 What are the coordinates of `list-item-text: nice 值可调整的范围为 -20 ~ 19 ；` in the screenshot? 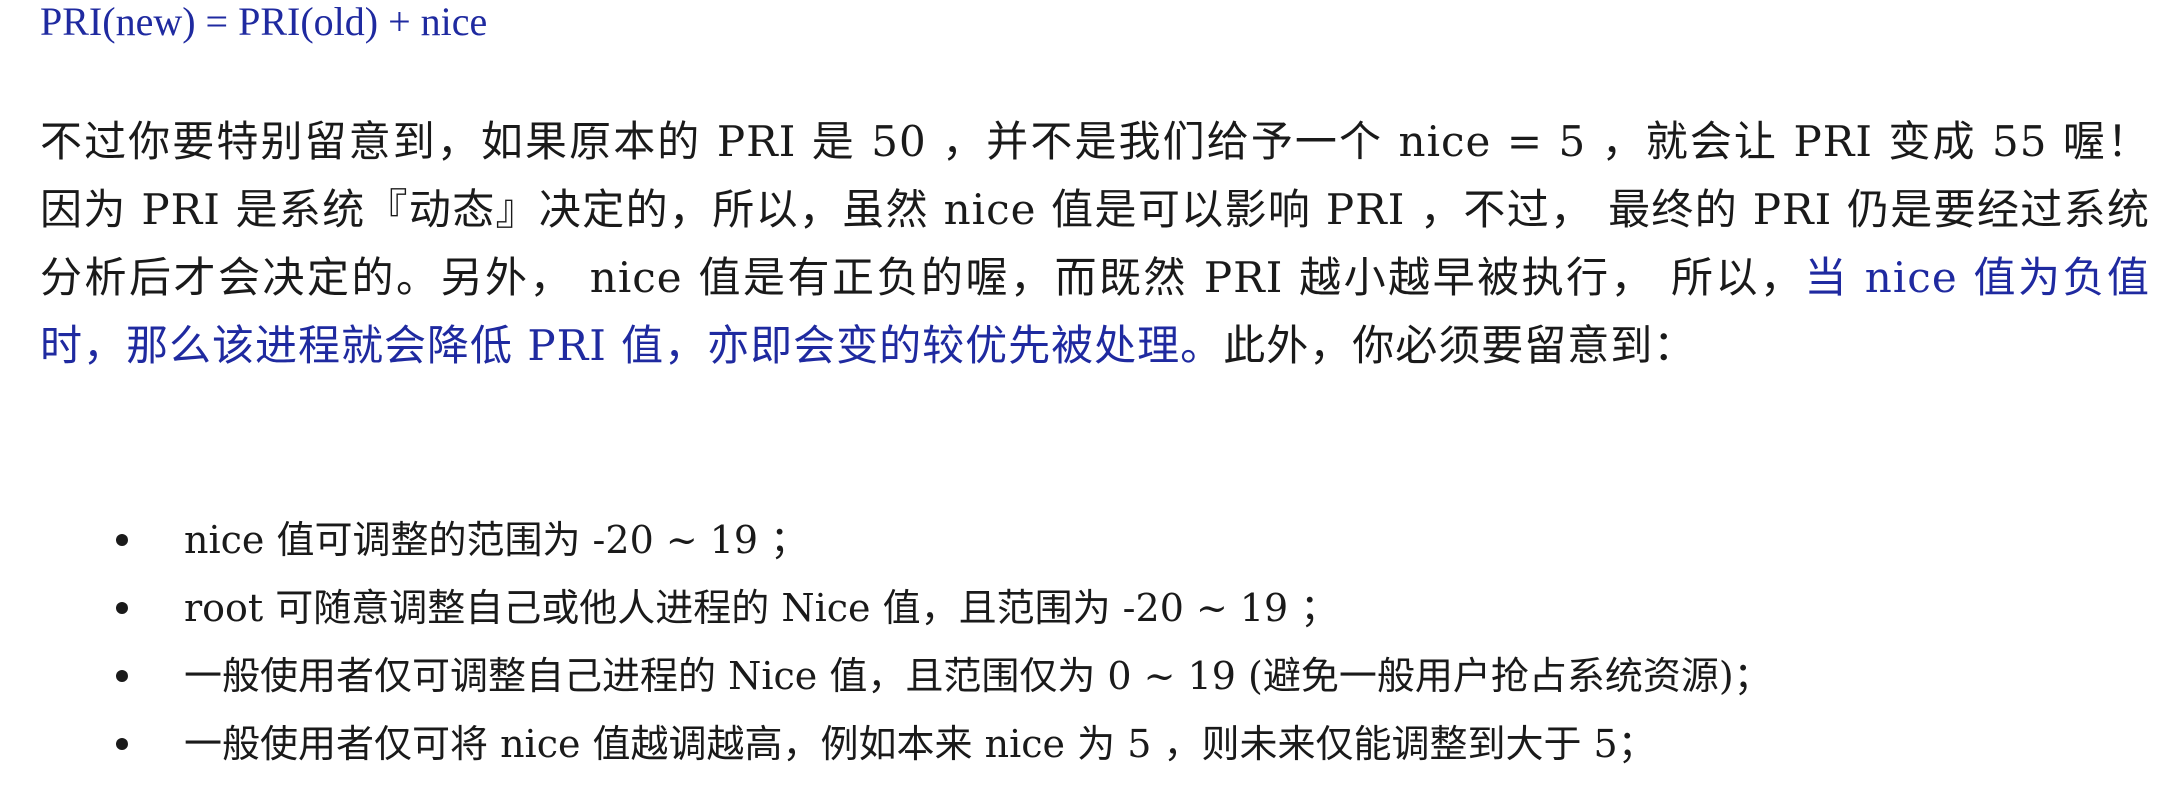 It's located at (496, 540).